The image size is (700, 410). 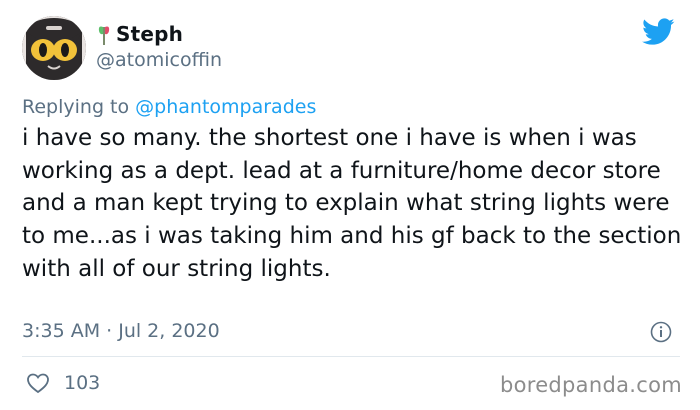 I want to click on author-handle: @atomicoffin, so click(x=159, y=60).